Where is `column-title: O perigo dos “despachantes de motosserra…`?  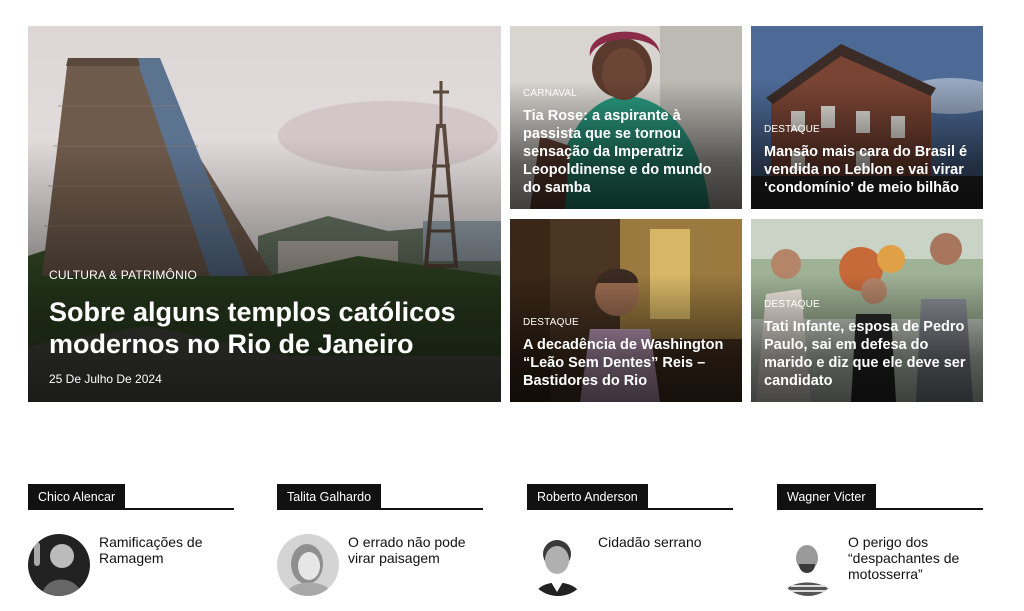 column-title: O perigo dos “despachantes de motosserra… is located at coordinates (915, 558).